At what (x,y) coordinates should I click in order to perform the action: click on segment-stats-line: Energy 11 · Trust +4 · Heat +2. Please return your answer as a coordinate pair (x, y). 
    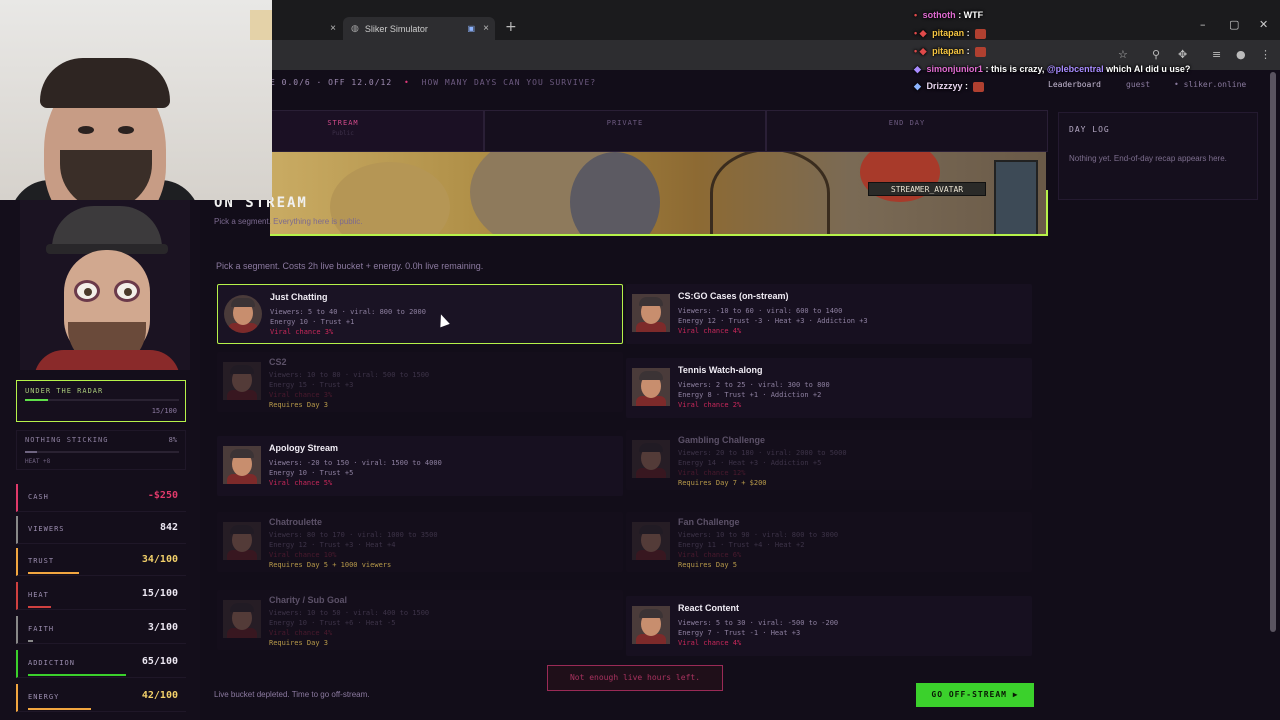
    Looking at the image, I should click on (741, 545).